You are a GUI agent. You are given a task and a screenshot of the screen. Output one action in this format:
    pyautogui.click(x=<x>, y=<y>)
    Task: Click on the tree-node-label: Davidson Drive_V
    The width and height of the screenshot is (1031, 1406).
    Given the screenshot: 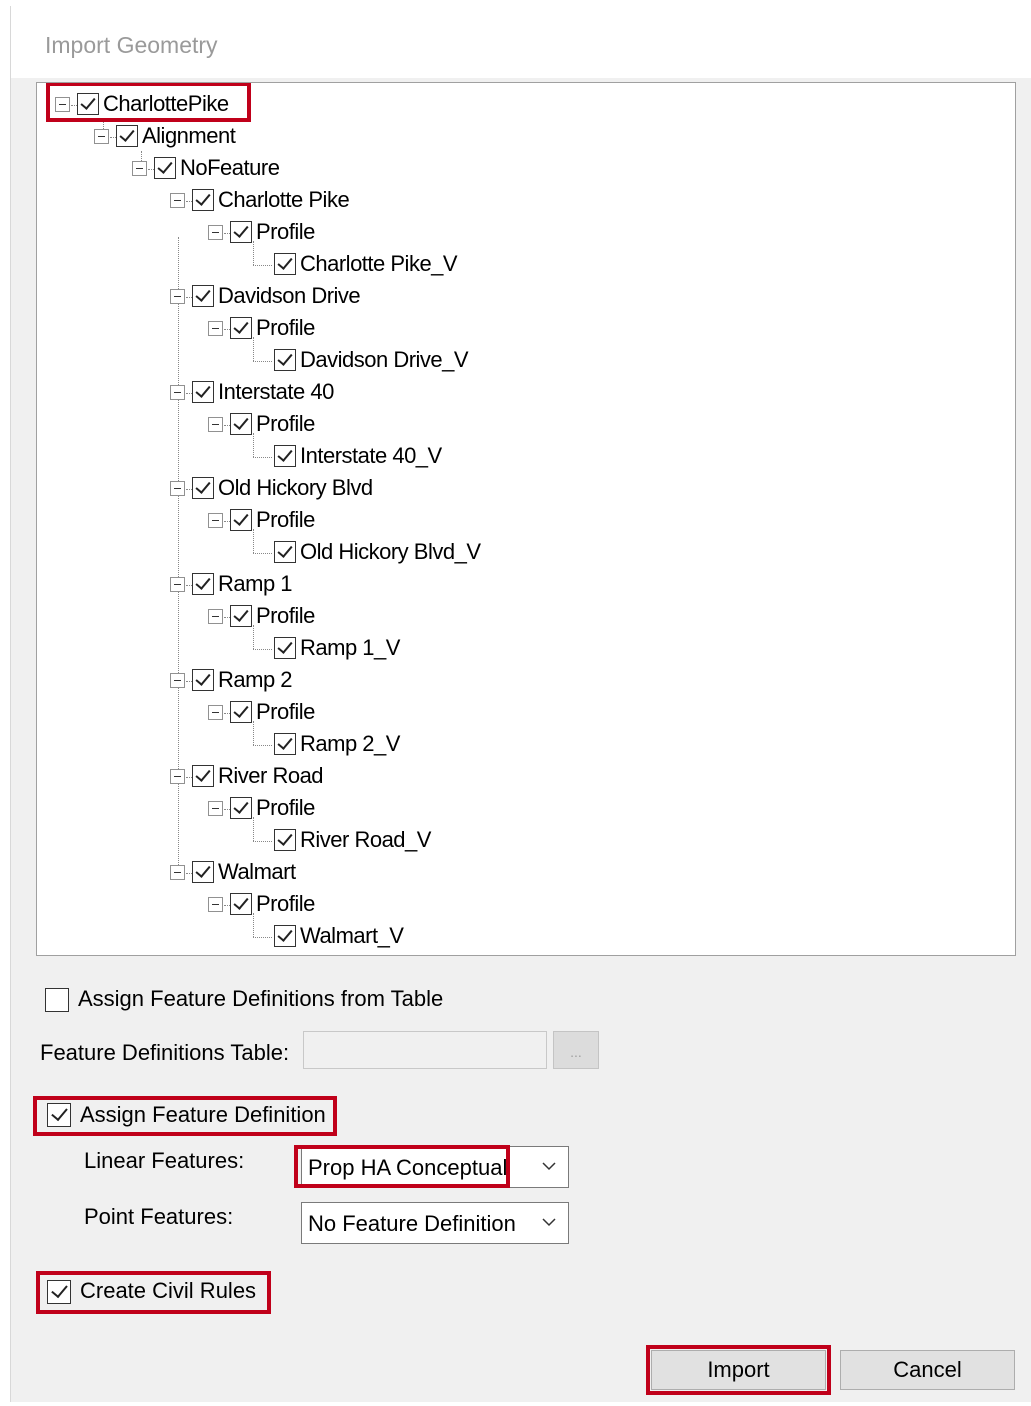 What is the action you would take?
    pyautogui.click(x=384, y=359)
    